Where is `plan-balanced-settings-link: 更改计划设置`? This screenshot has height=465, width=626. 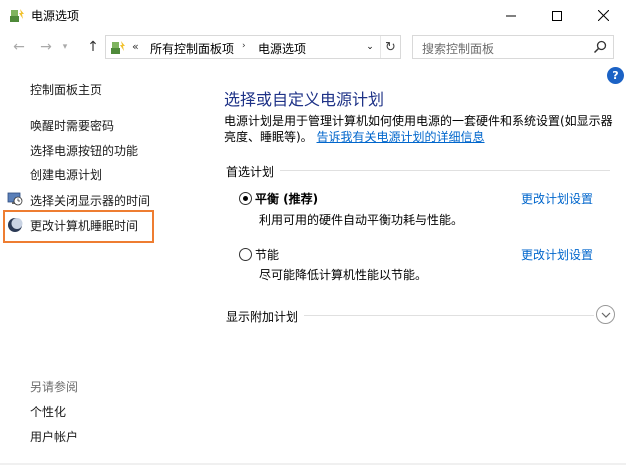
plan-balanced-settings-link: 更改计划设置 is located at coordinates (557, 198).